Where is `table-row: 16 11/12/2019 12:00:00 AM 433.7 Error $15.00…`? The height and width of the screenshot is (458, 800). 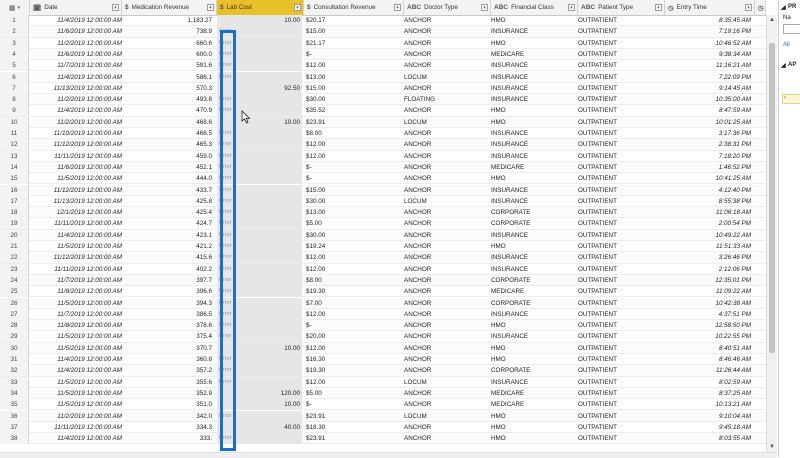 table-row: 16 11/12/2019 12:00:00 AM 433.7 Error $15.00… is located at coordinates (383, 190).